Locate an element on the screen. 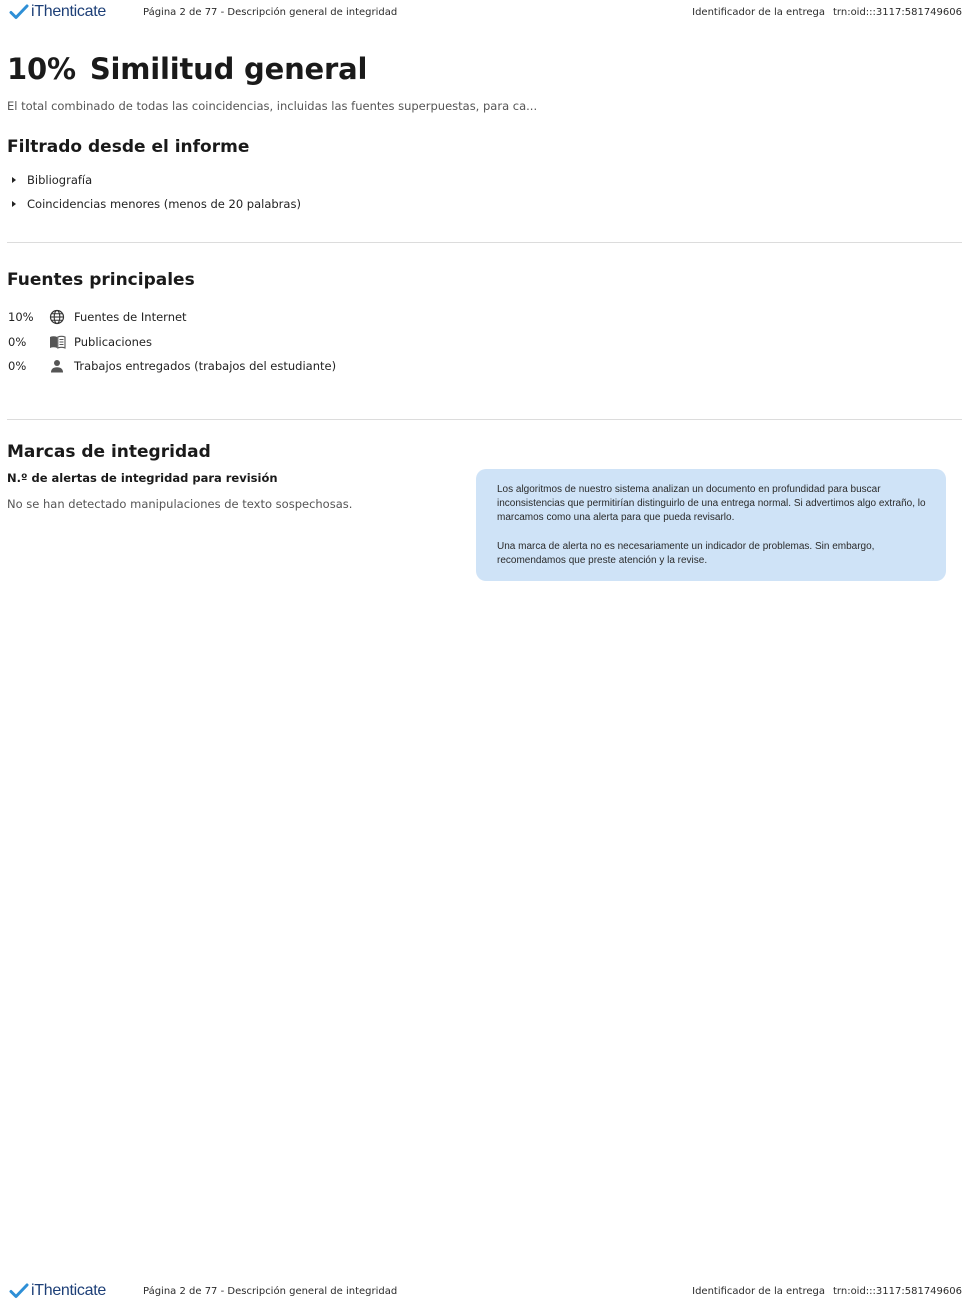  similarity-title: 10% Similitud general is located at coordinates (187, 69).